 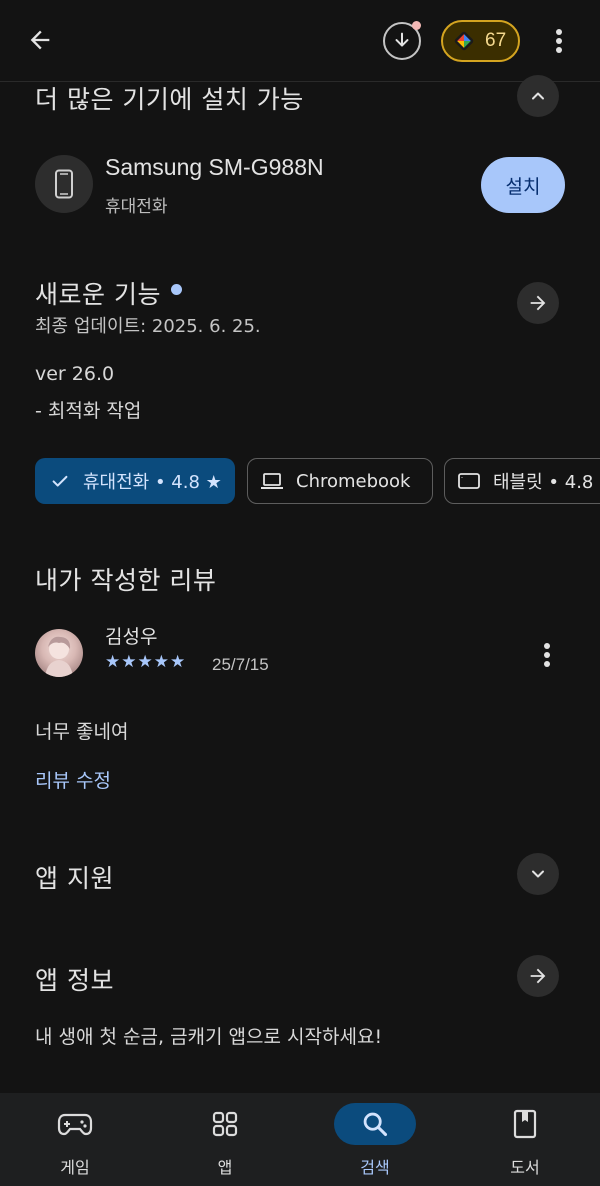 I want to click on check-icon, so click(x=60, y=481).